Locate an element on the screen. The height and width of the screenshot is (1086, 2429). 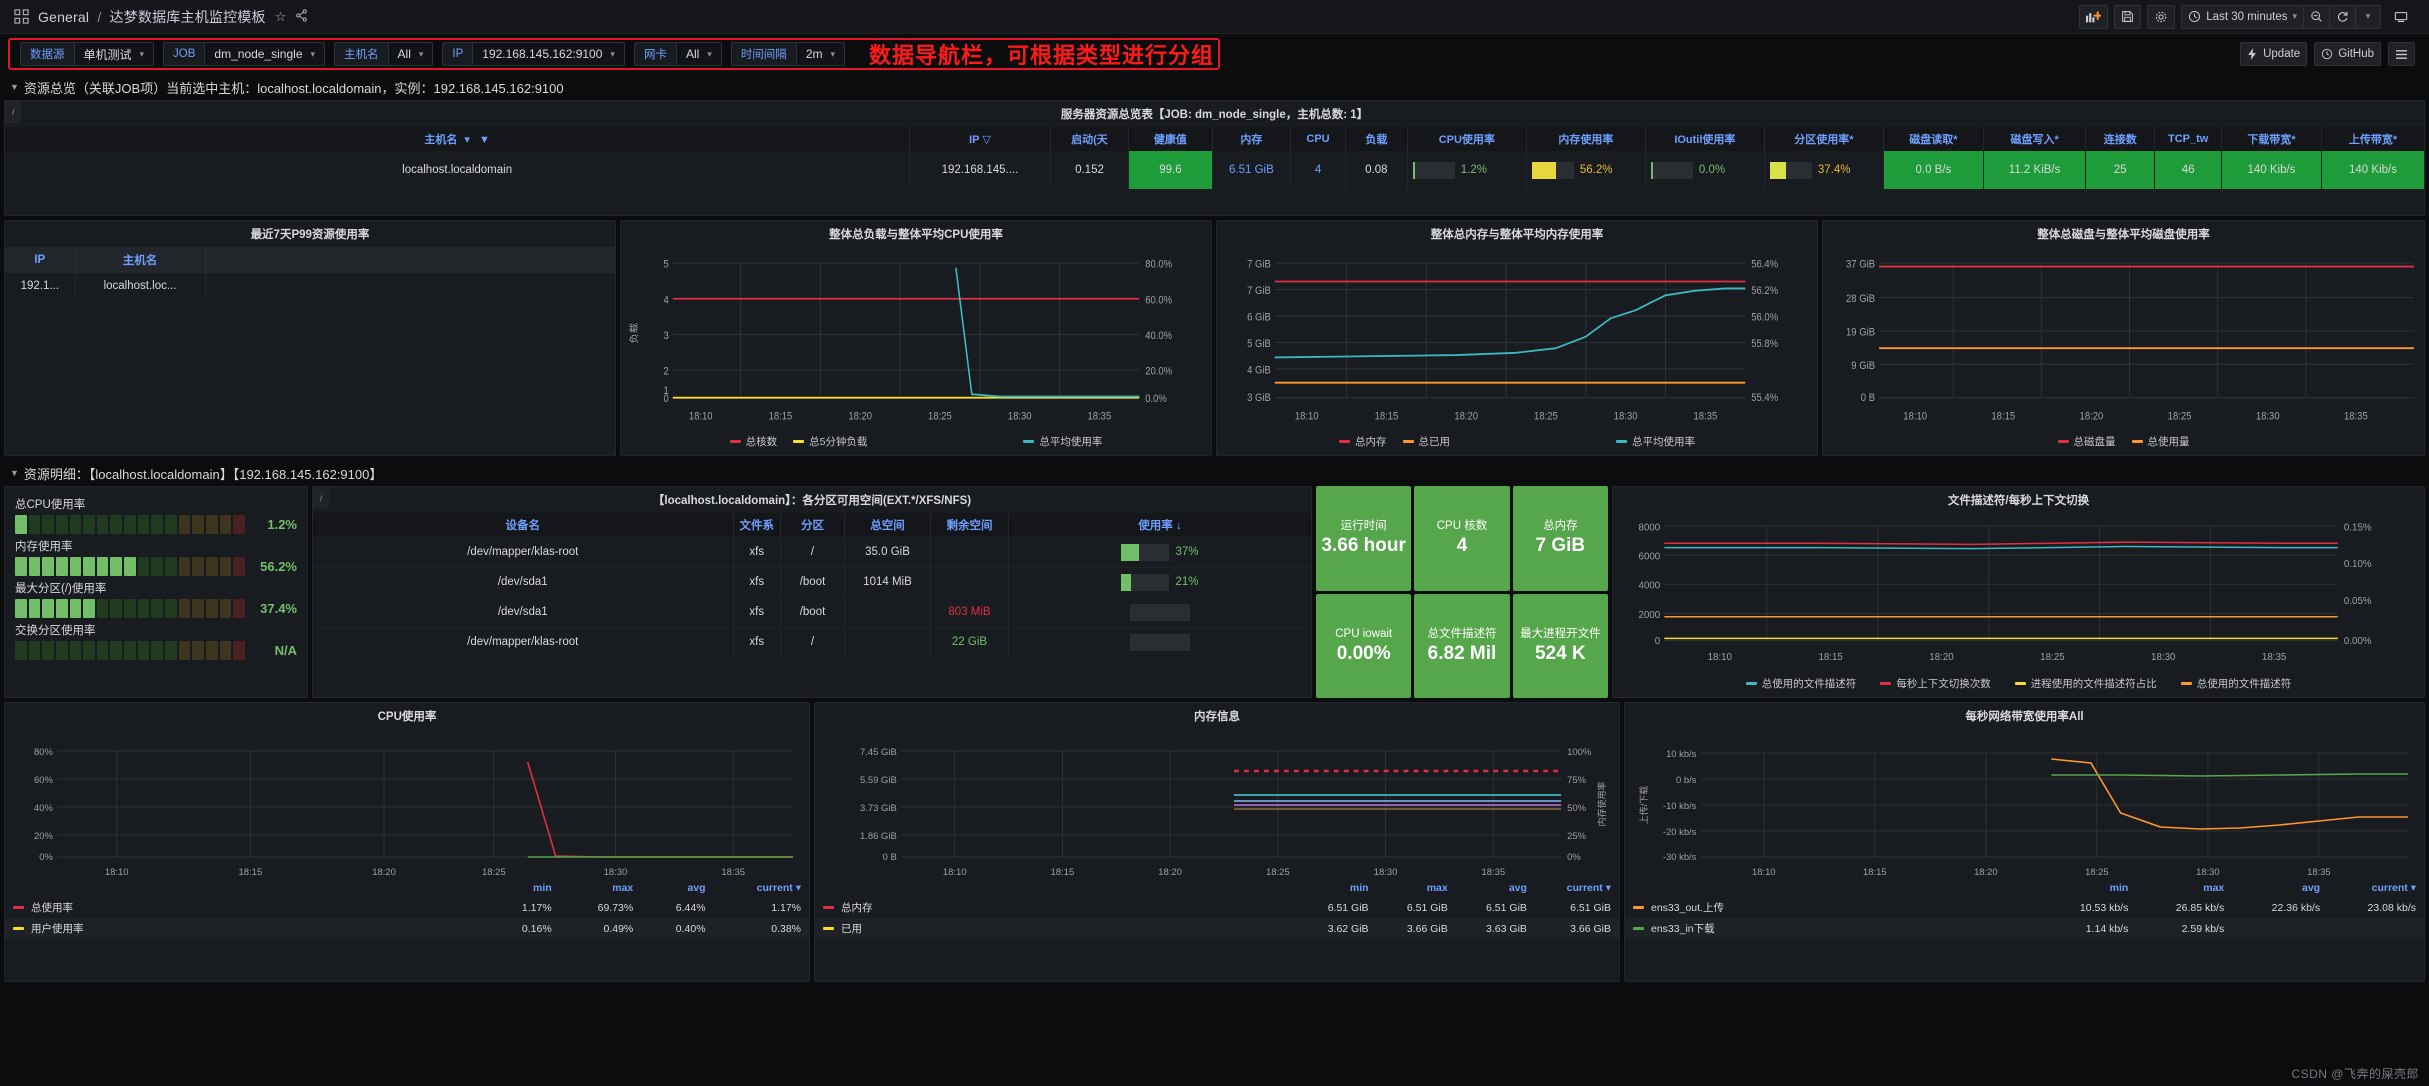
variable-nic: 网卡 All ▾ is located at coordinates (677, 54).